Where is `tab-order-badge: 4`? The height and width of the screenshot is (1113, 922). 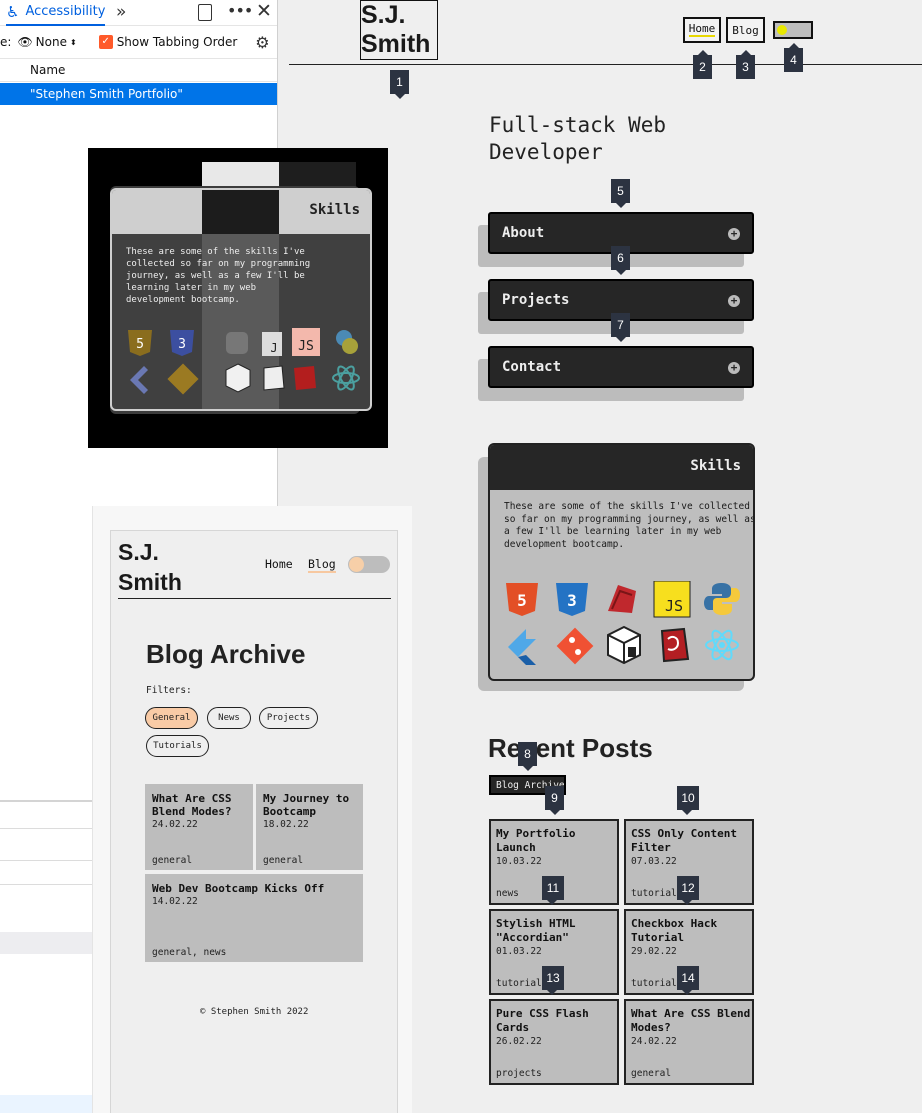 tab-order-badge: 4 is located at coordinates (793, 57).